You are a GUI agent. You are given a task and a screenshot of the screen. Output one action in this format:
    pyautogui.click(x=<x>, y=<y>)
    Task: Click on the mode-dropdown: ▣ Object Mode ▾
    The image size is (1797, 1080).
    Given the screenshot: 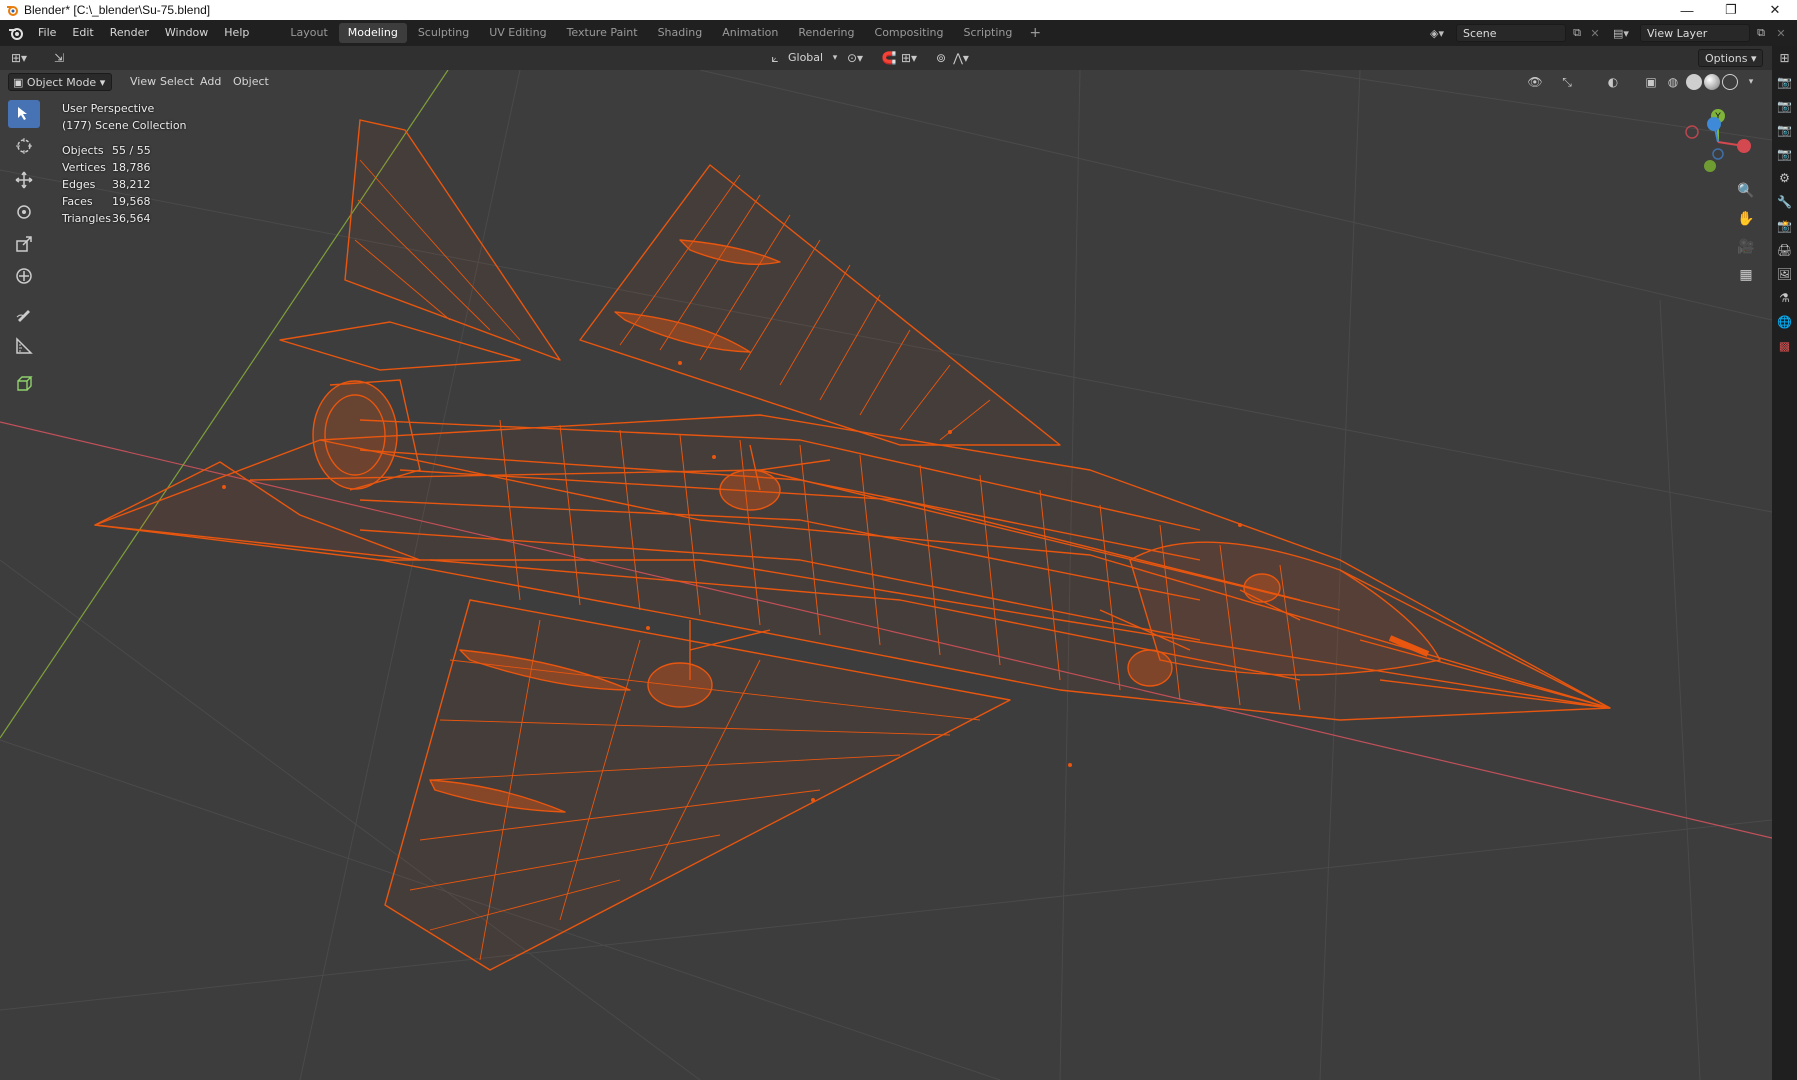 What is the action you would take?
    pyautogui.click(x=60, y=82)
    